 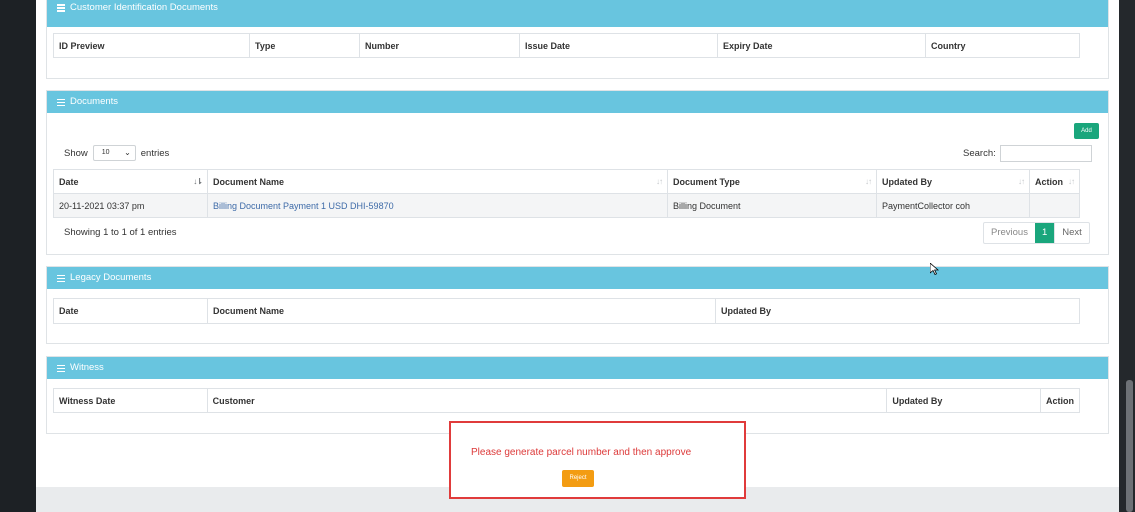 I want to click on left-dark-strip, so click(x=18, y=256).